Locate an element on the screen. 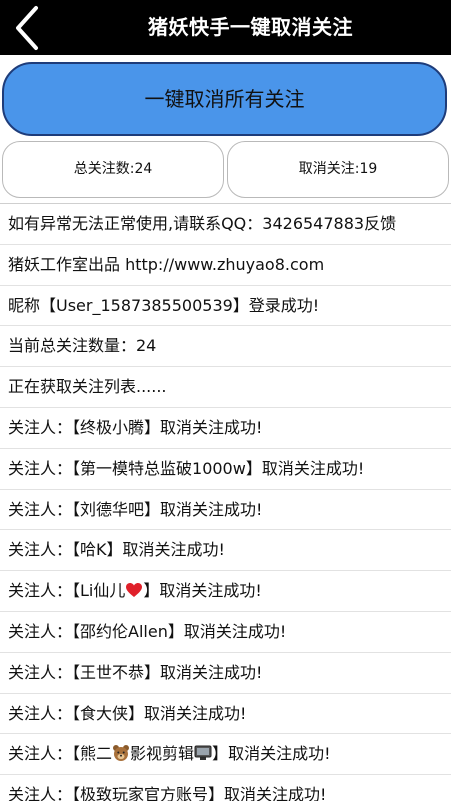 This screenshot has height=801, width=451. log-line-unfollow: 关注人：【邵约伦Allen】取消关注成功! is located at coordinates (225, 632).